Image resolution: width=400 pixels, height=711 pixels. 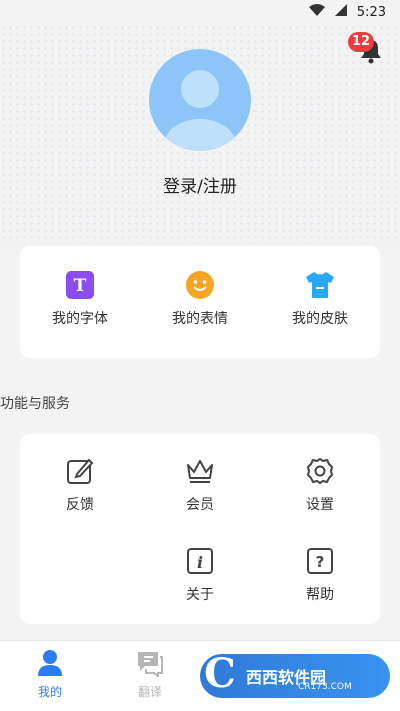 I want to click on notification-badge: 12, so click(x=361, y=42).